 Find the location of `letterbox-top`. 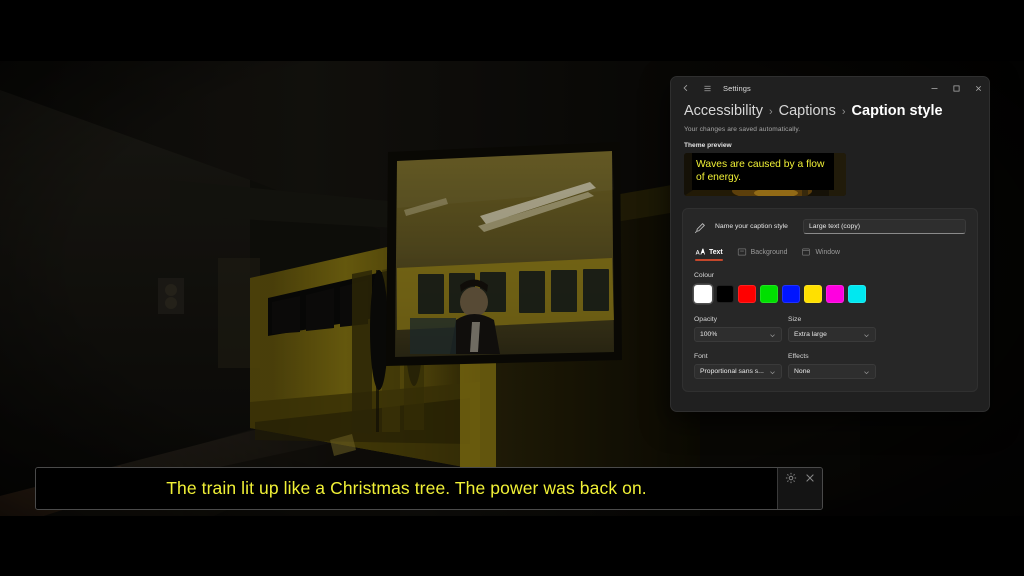

letterbox-top is located at coordinates (512, 45).